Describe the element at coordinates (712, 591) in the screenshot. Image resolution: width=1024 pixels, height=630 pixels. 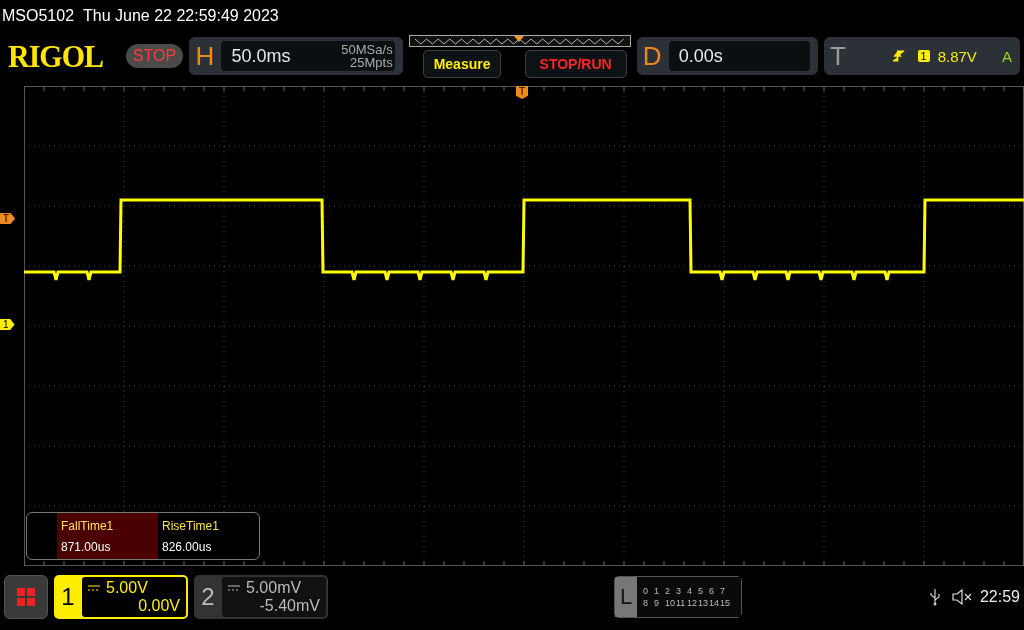
I see `digital-channel-number: 6` at that location.